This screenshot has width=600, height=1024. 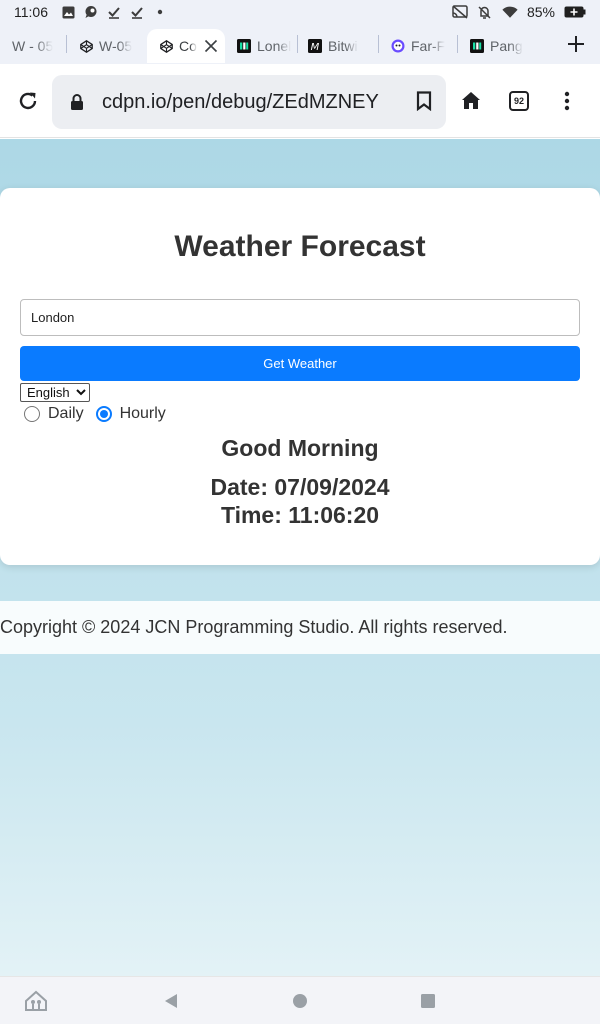 I want to click on back-button, so click(x=171, y=1001).